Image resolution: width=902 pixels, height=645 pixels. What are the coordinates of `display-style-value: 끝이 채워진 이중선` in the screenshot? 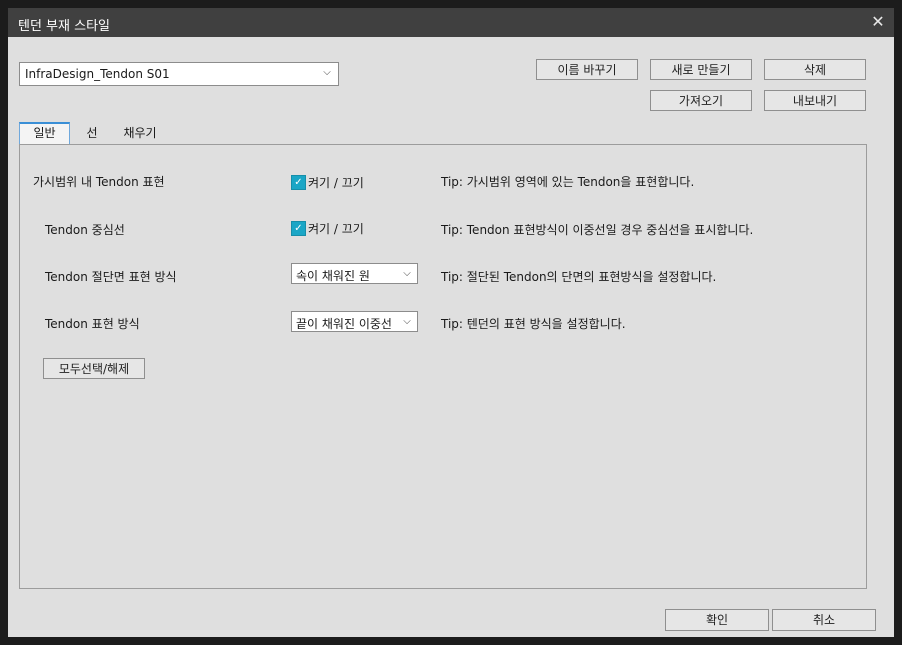 It's located at (344, 324).